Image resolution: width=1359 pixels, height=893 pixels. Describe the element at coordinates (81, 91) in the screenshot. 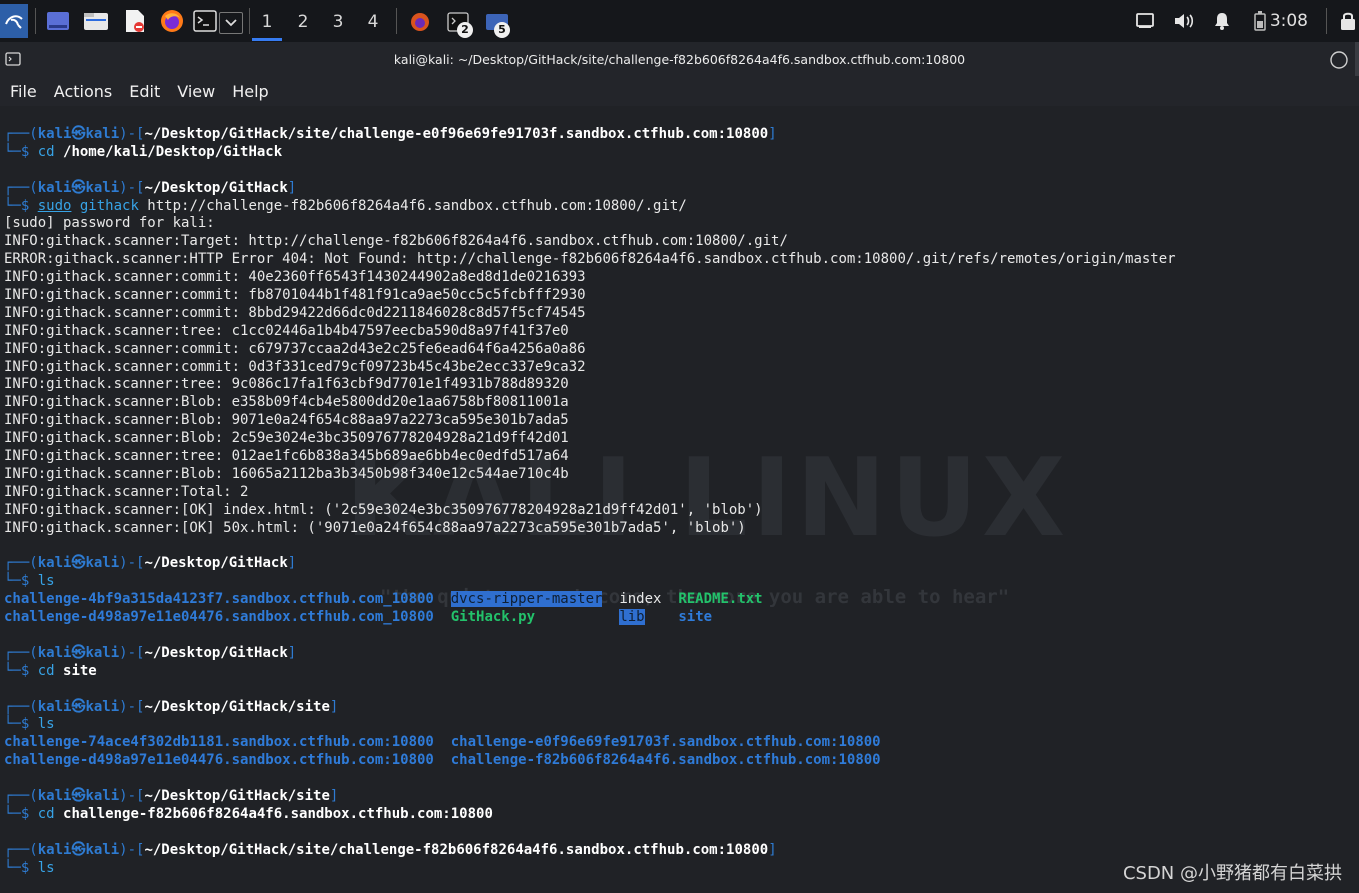

I see `menu-actions: Actions` at that location.